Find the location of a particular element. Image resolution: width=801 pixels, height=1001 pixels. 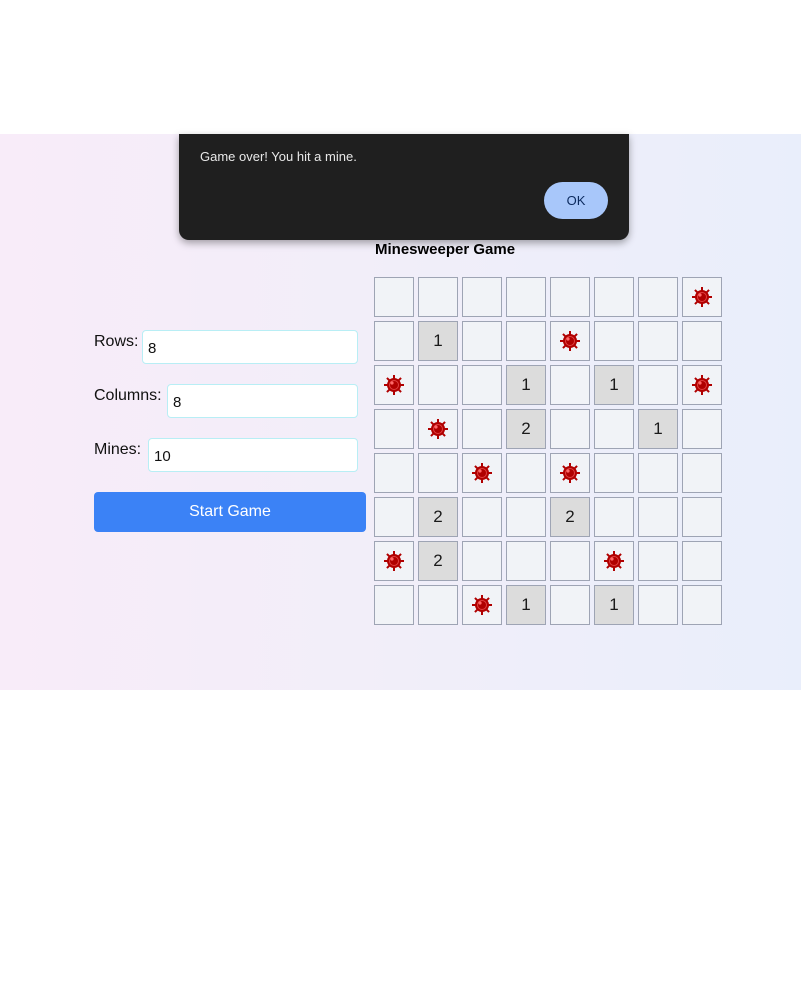

mines-label: Mines: is located at coordinates (118, 449).